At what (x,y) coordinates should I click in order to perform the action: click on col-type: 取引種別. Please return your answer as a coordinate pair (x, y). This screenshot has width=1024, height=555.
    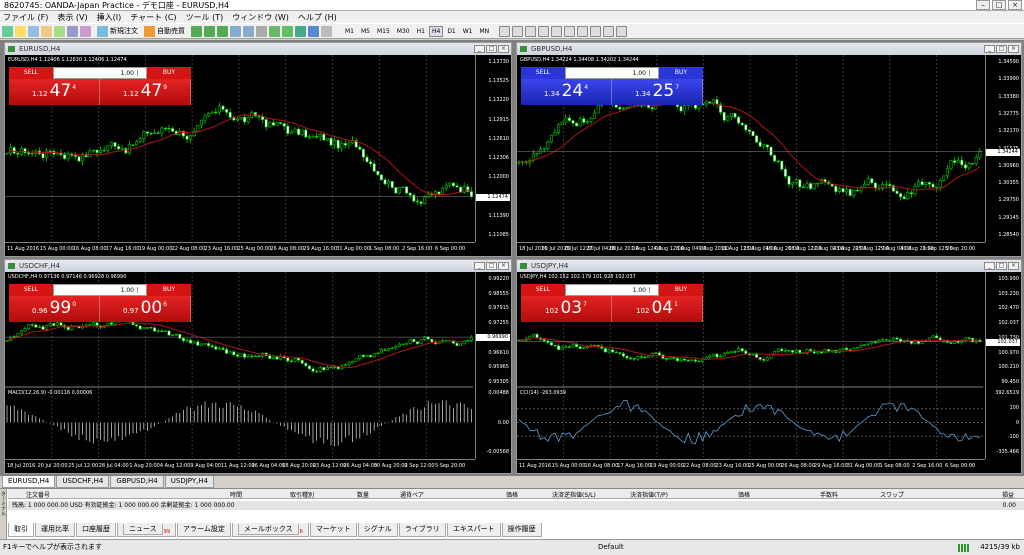
    Looking at the image, I should click on (302, 494).